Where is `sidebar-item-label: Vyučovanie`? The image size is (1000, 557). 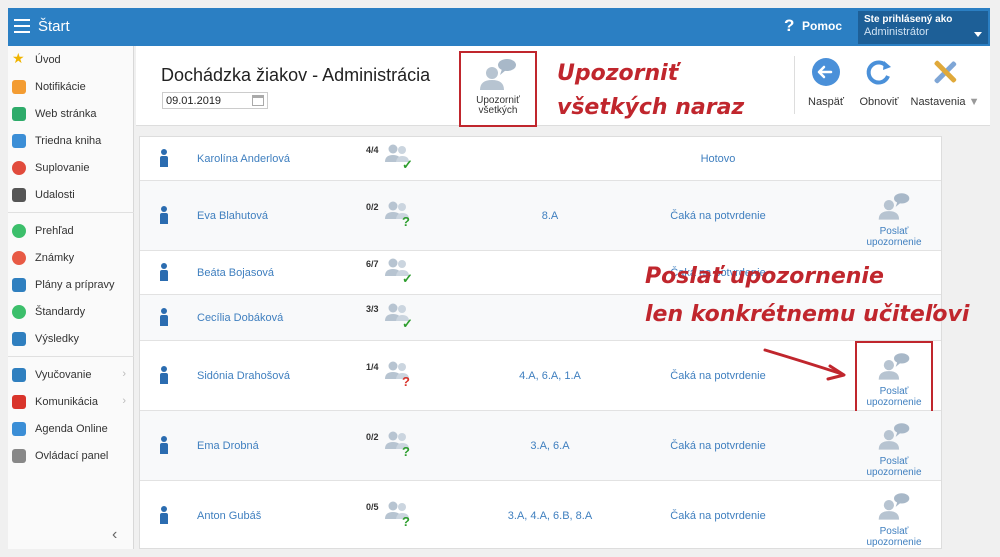
sidebar-item-label: Vyučovanie is located at coordinates (63, 375).